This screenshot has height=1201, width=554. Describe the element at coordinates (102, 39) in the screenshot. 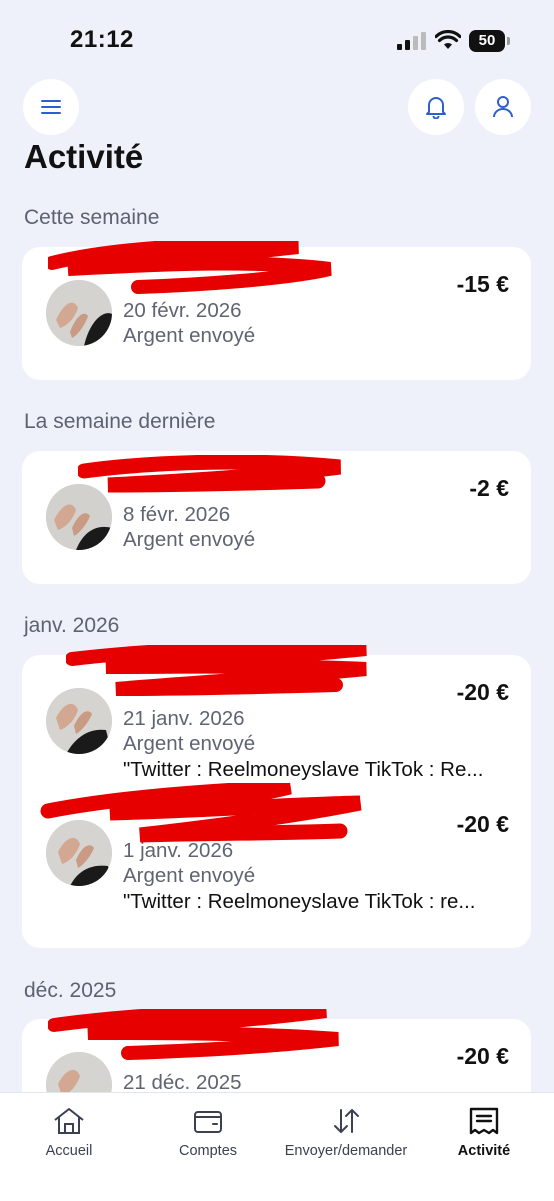

I see `status-time: 21:12` at that location.